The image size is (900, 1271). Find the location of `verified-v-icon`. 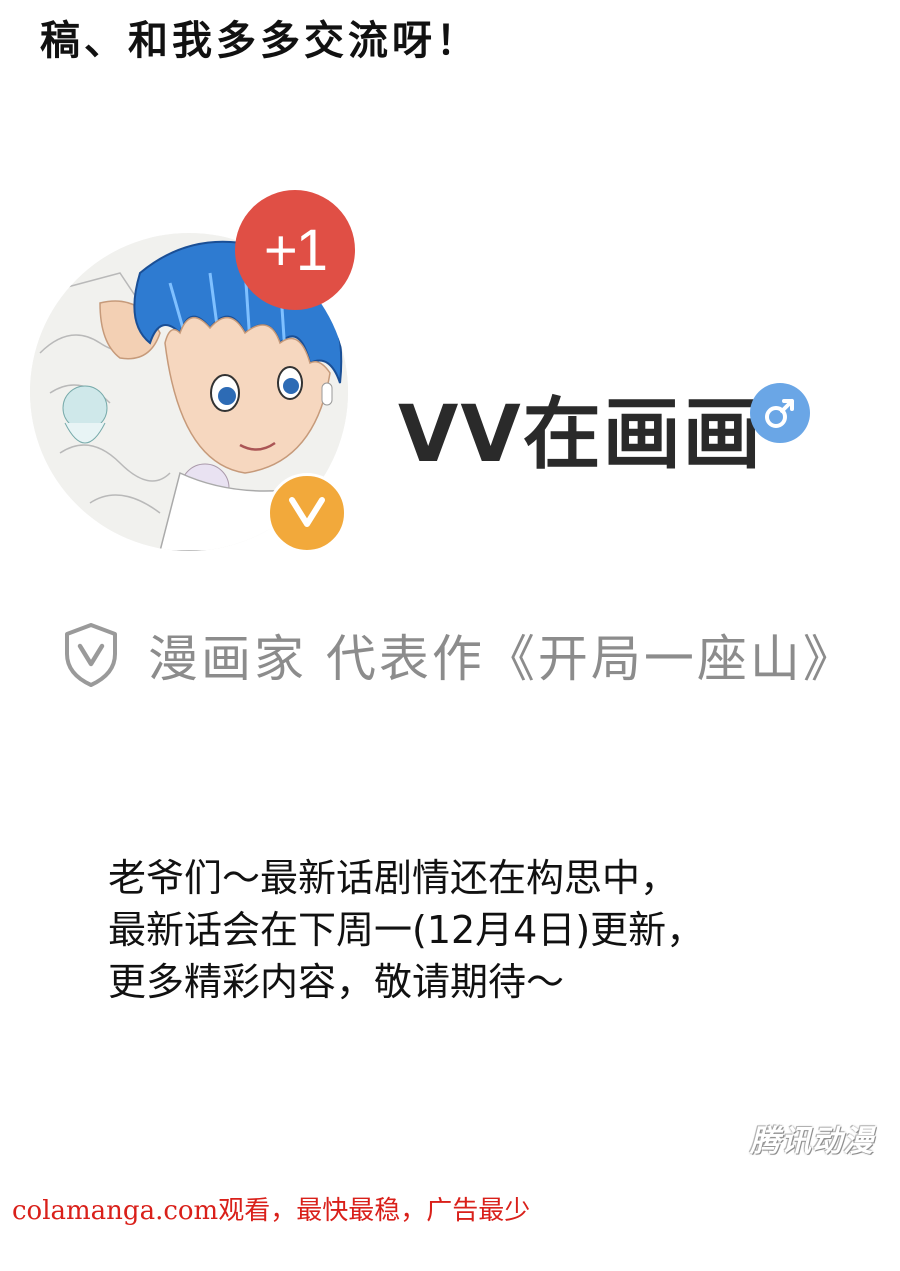

verified-v-icon is located at coordinates (307, 513).